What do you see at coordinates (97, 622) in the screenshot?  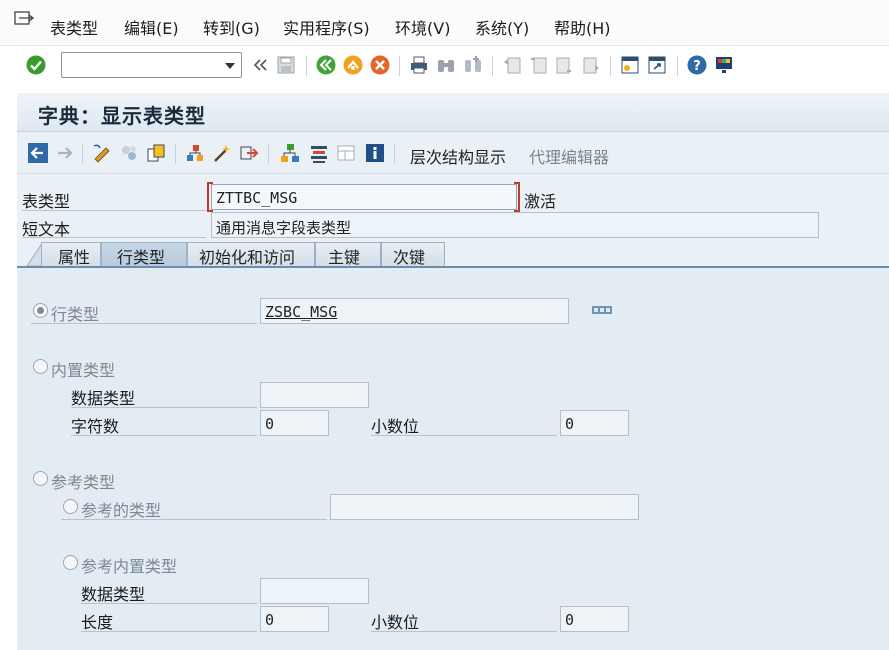 I see `length-label: 长度` at bounding box center [97, 622].